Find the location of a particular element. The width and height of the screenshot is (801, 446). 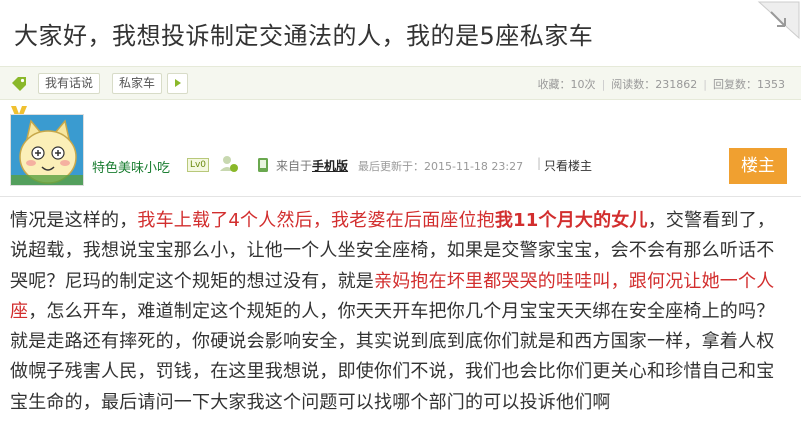

author-username: 特色美味小吃 is located at coordinates (131, 166).